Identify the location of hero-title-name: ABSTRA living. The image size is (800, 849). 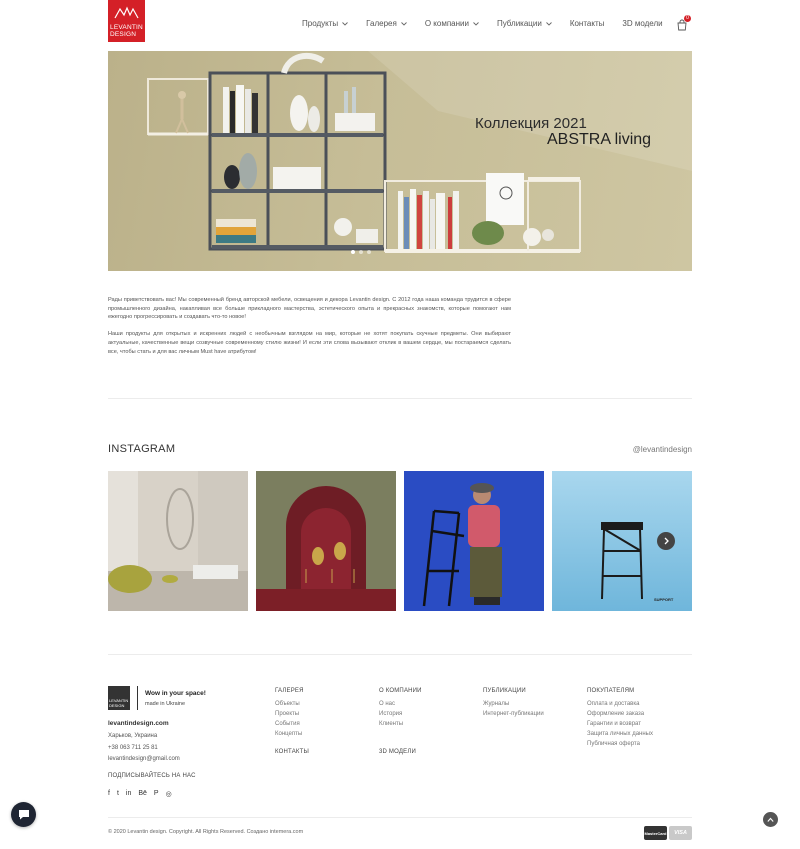
(599, 139).